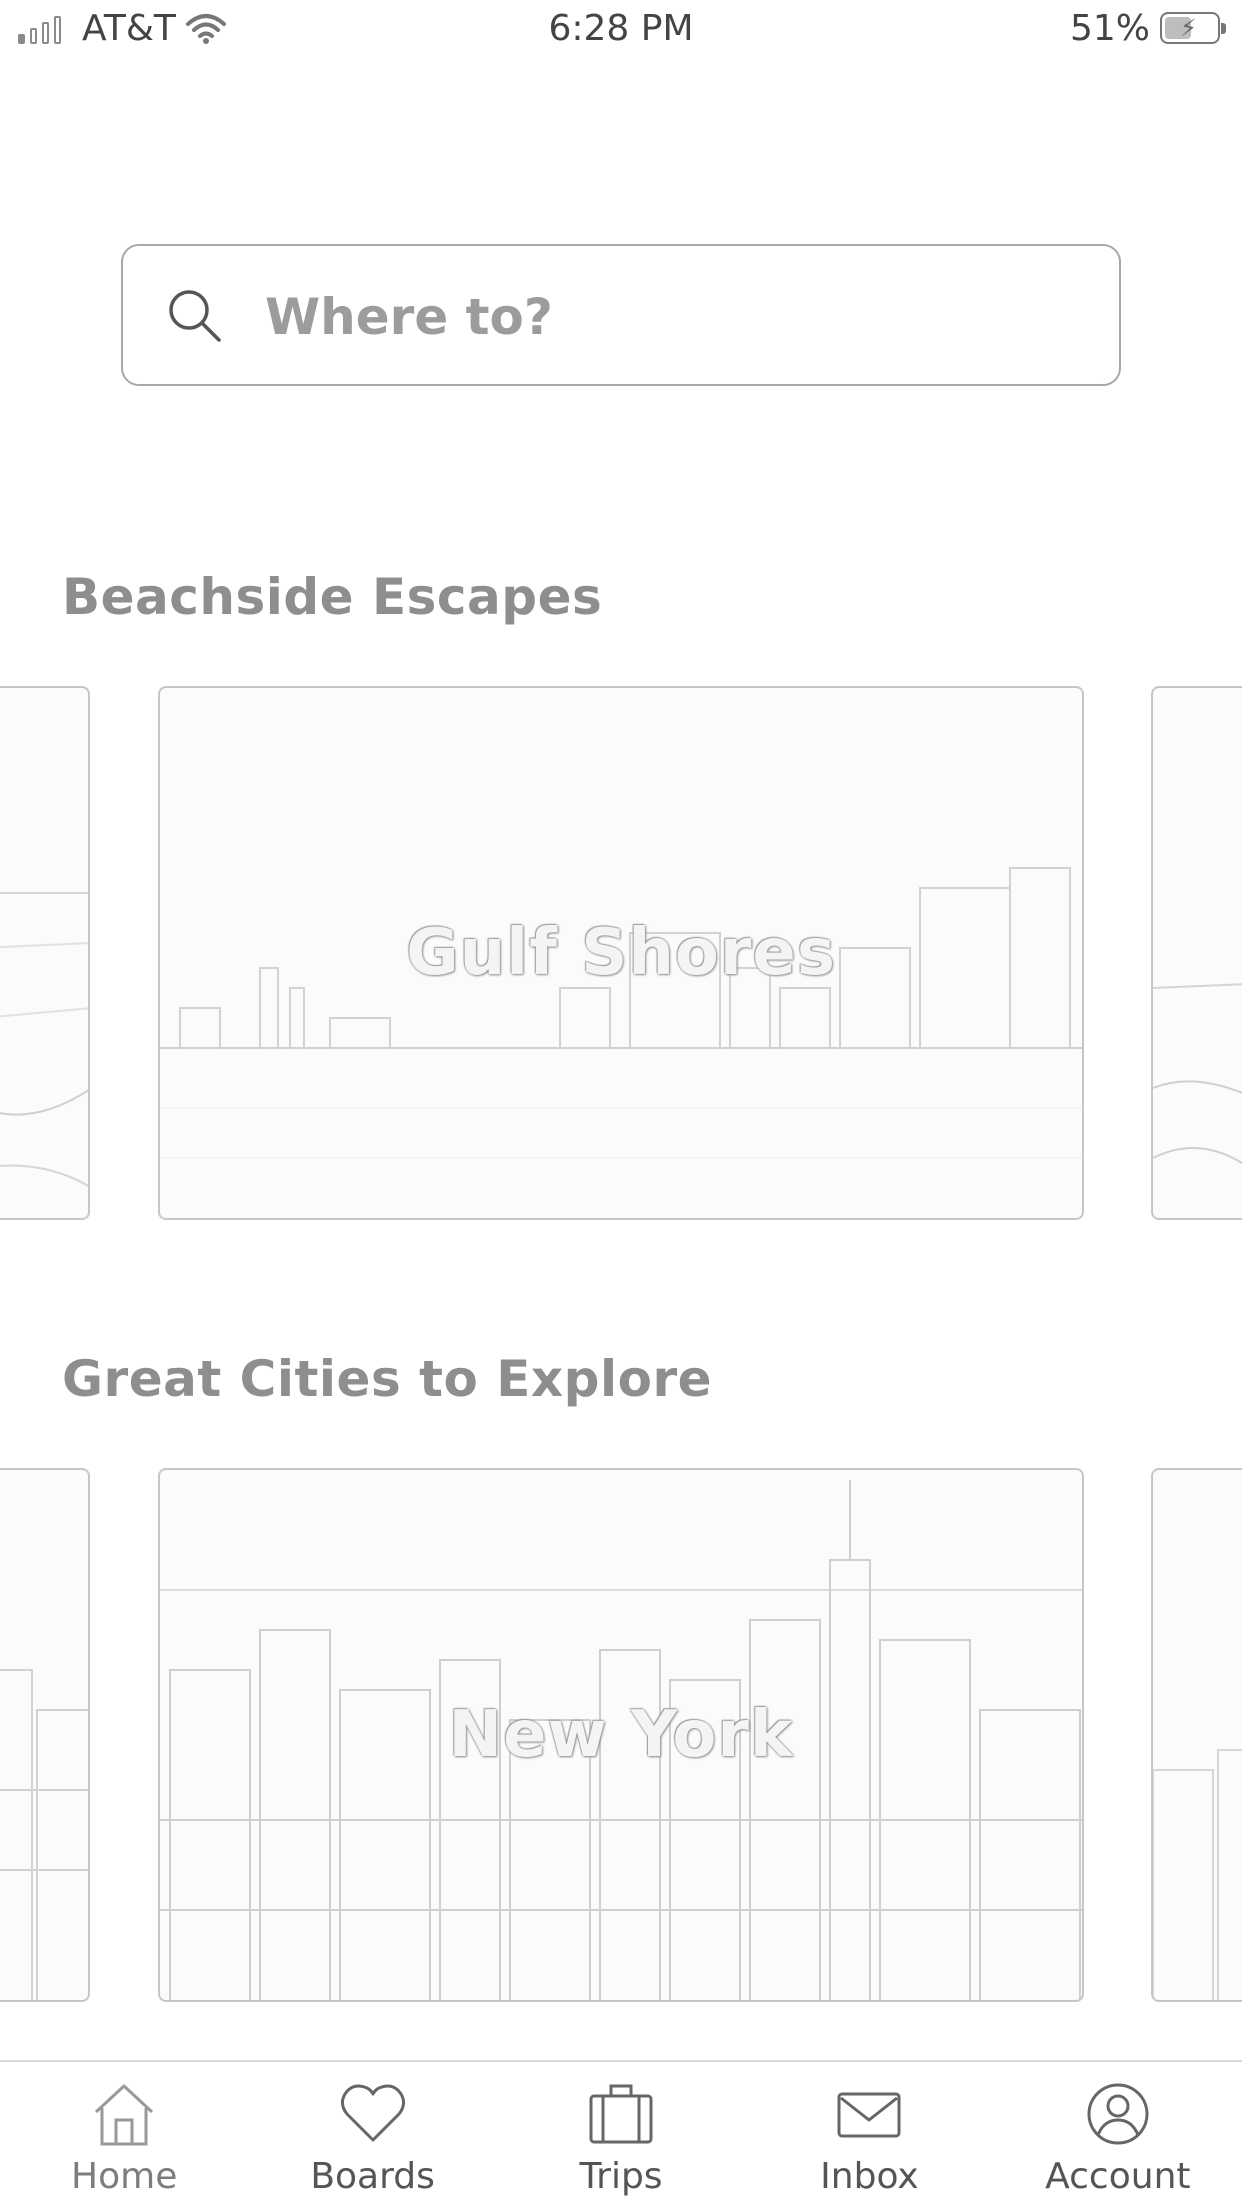 The width and height of the screenshot is (1242, 2210). Describe the element at coordinates (372, 2176) in the screenshot. I see `tab-label: Boards` at that location.